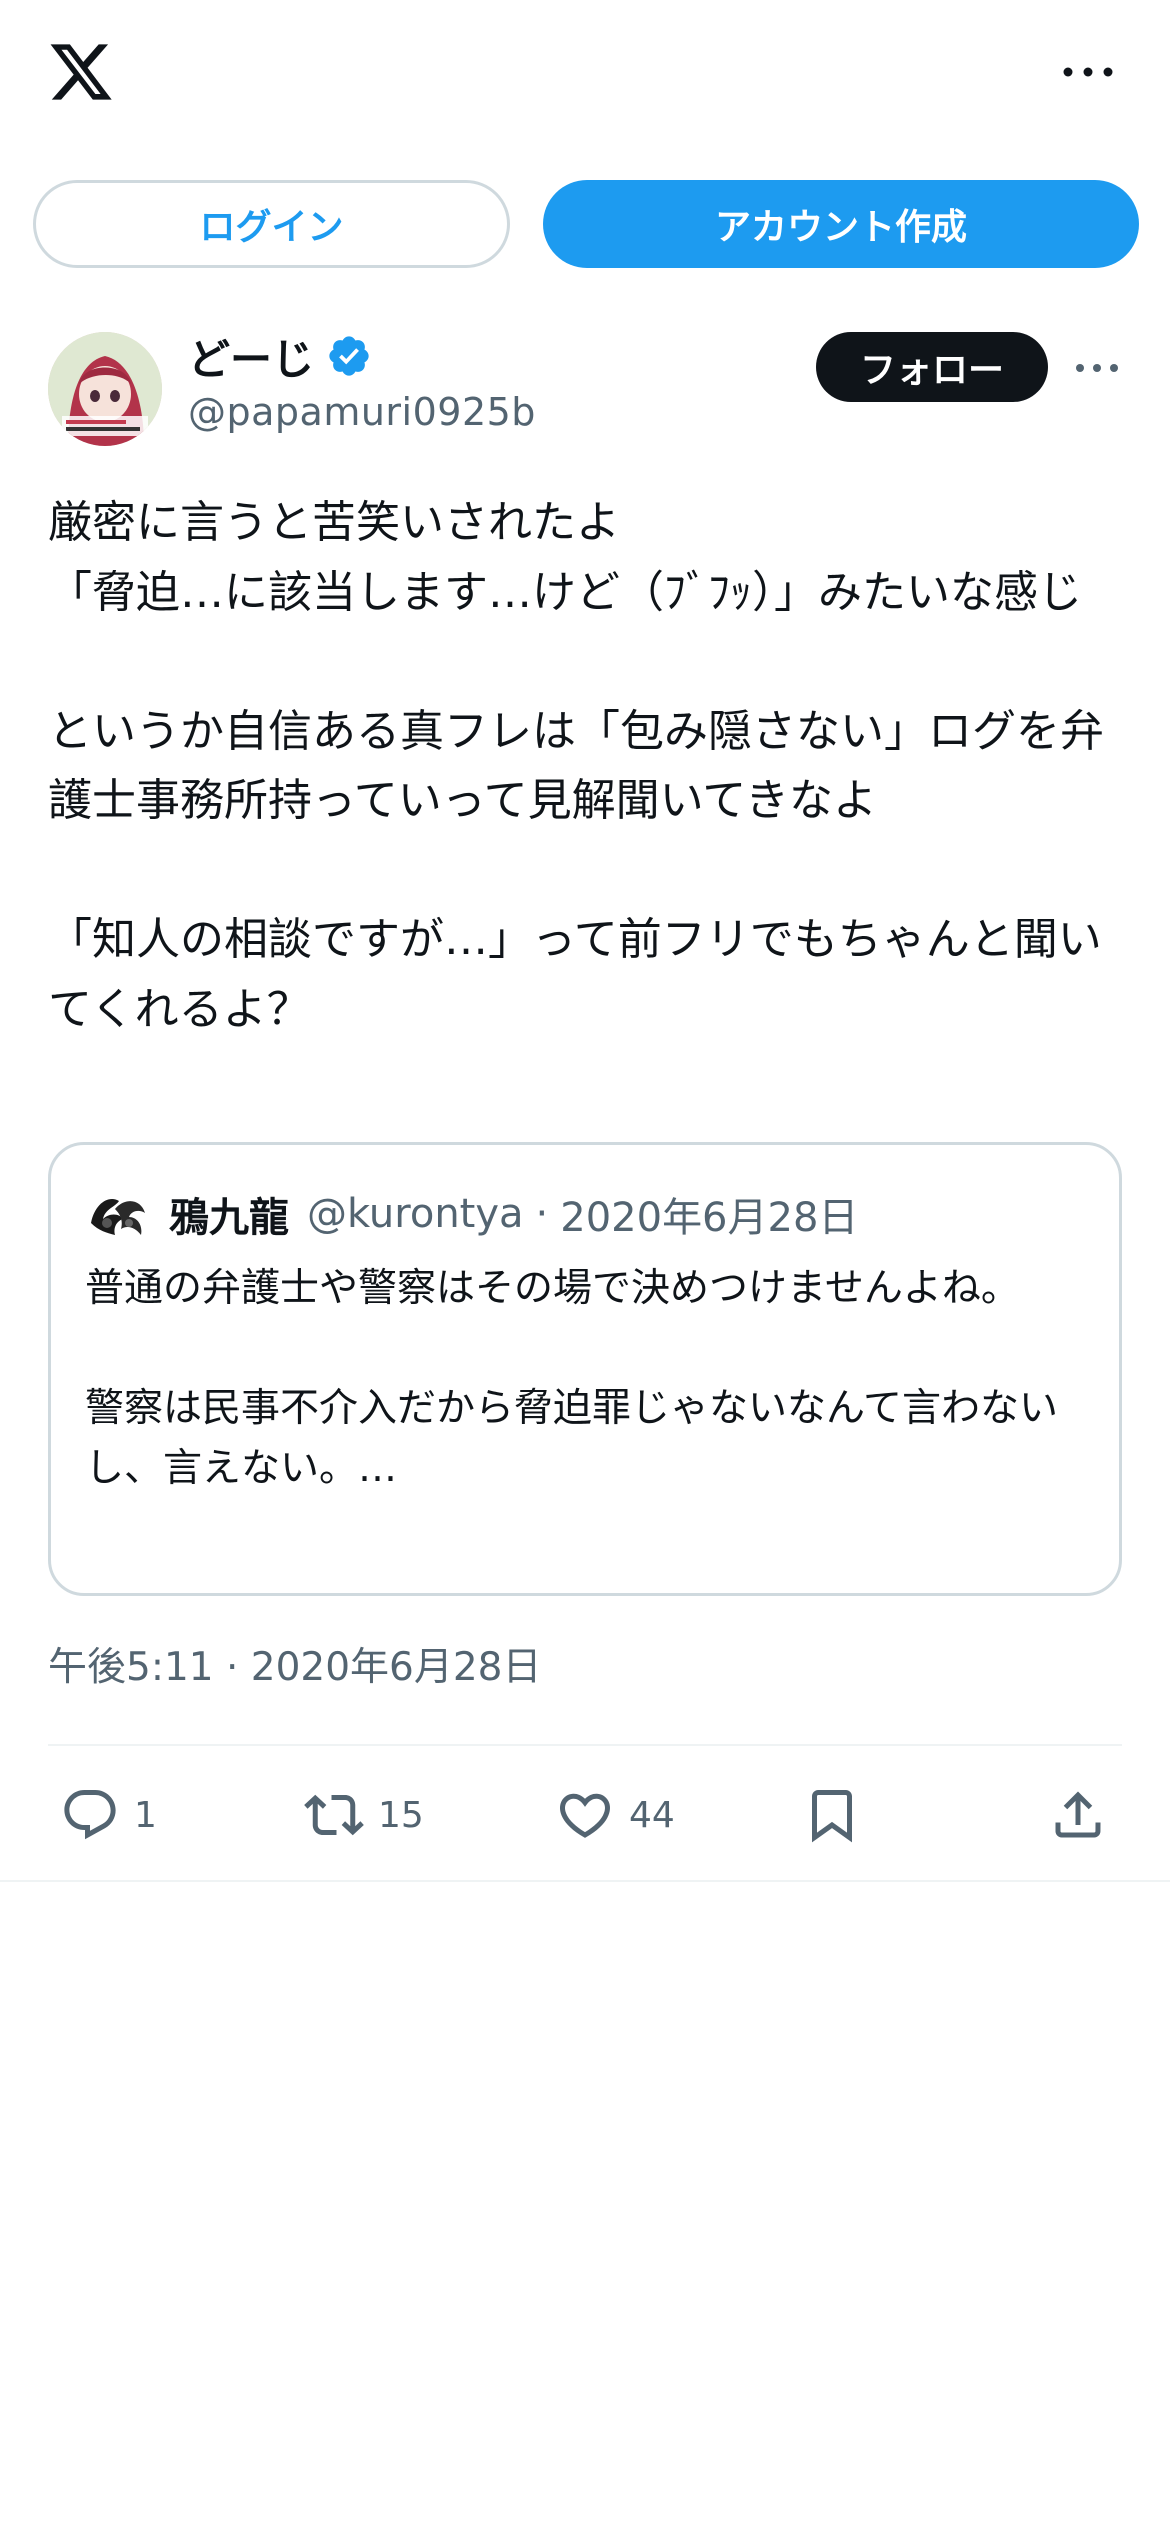  I want to click on reply-button: 1, so click(108, 1815).